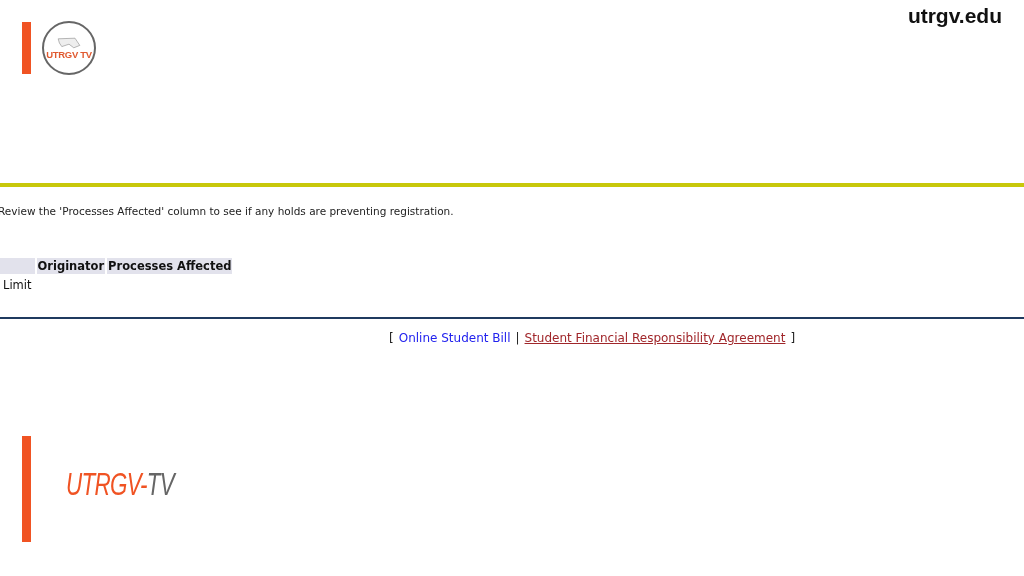 The height and width of the screenshot is (576, 1024). Describe the element at coordinates (170, 266) in the screenshot. I see `column-header: Processes Affected` at that location.